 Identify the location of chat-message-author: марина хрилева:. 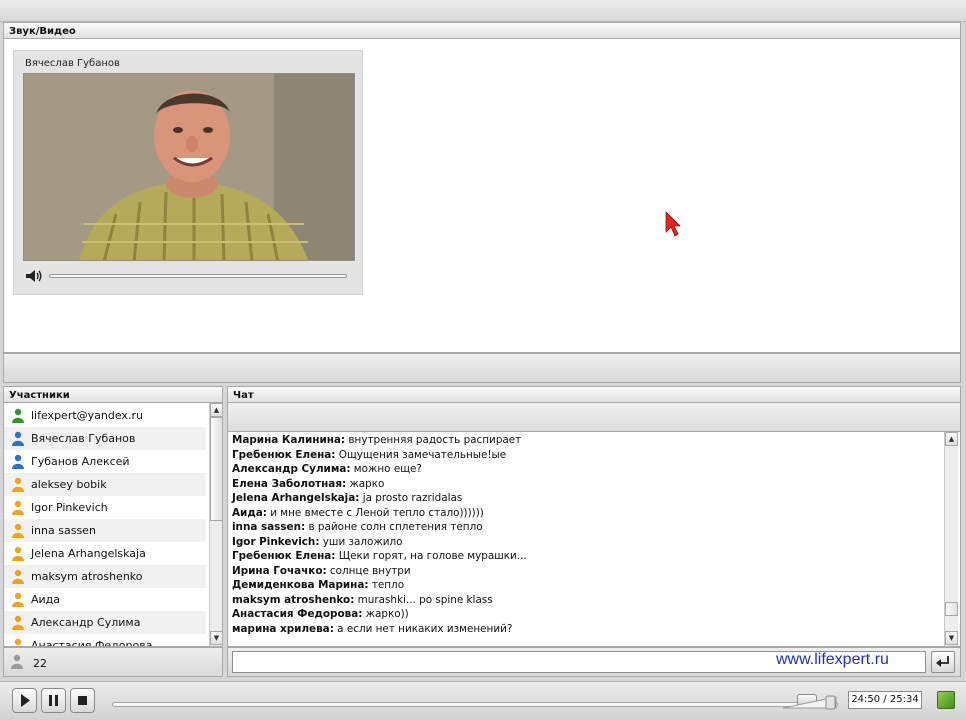
(283, 628).